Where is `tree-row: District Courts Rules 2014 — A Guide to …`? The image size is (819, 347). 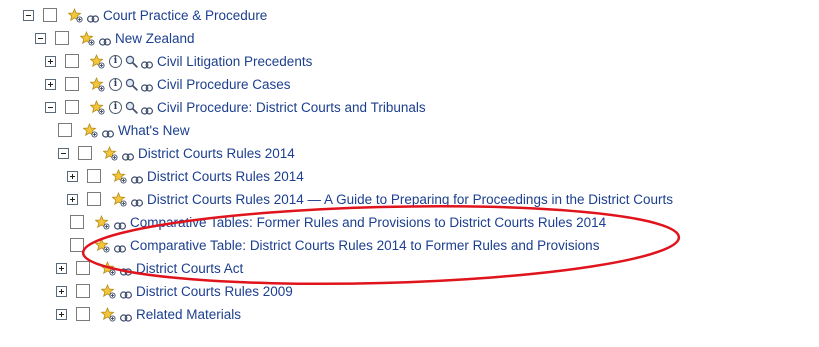 tree-row: District Courts Rules 2014 — A Guide to … is located at coordinates (370, 199).